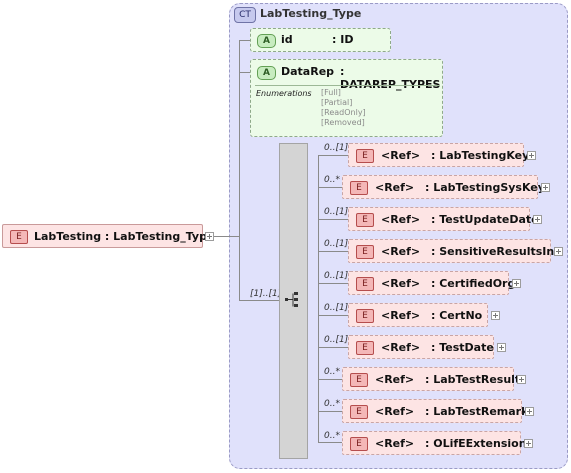  Describe the element at coordinates (485, 187) in the screenshot. I see `element-name: : LabTestingSysKey` at that location.